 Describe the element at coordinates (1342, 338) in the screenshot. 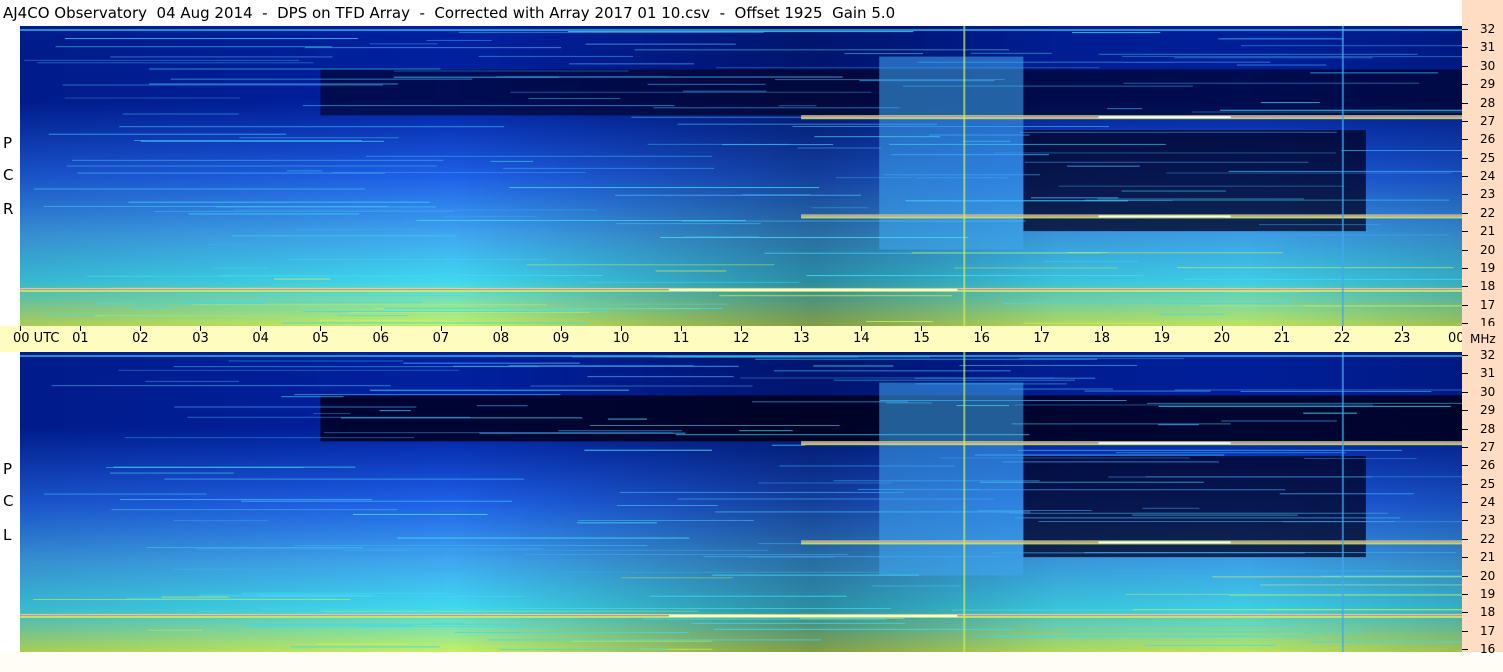

I see `time-tick-label: 22` at that location.